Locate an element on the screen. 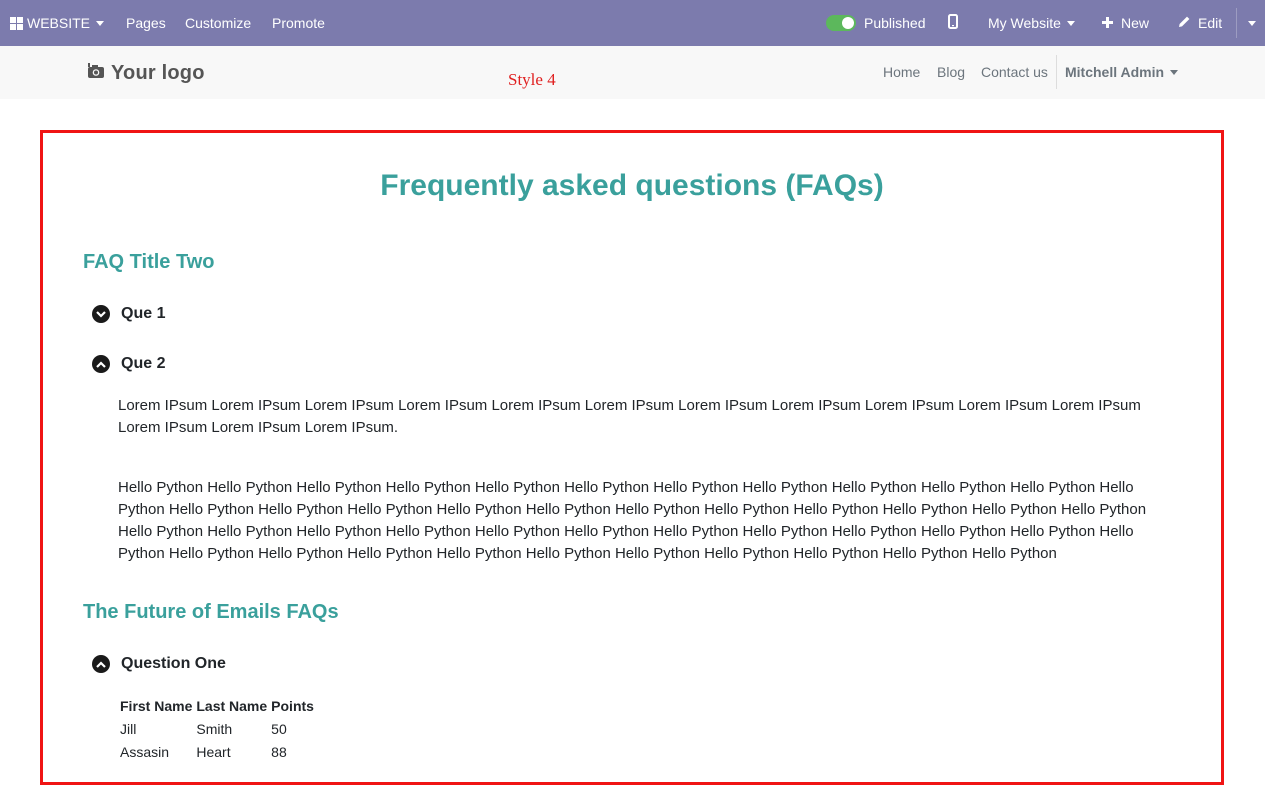 This screenshot has width=1265, height=800. mobile-preview-button is located at coordinates (953, 23).